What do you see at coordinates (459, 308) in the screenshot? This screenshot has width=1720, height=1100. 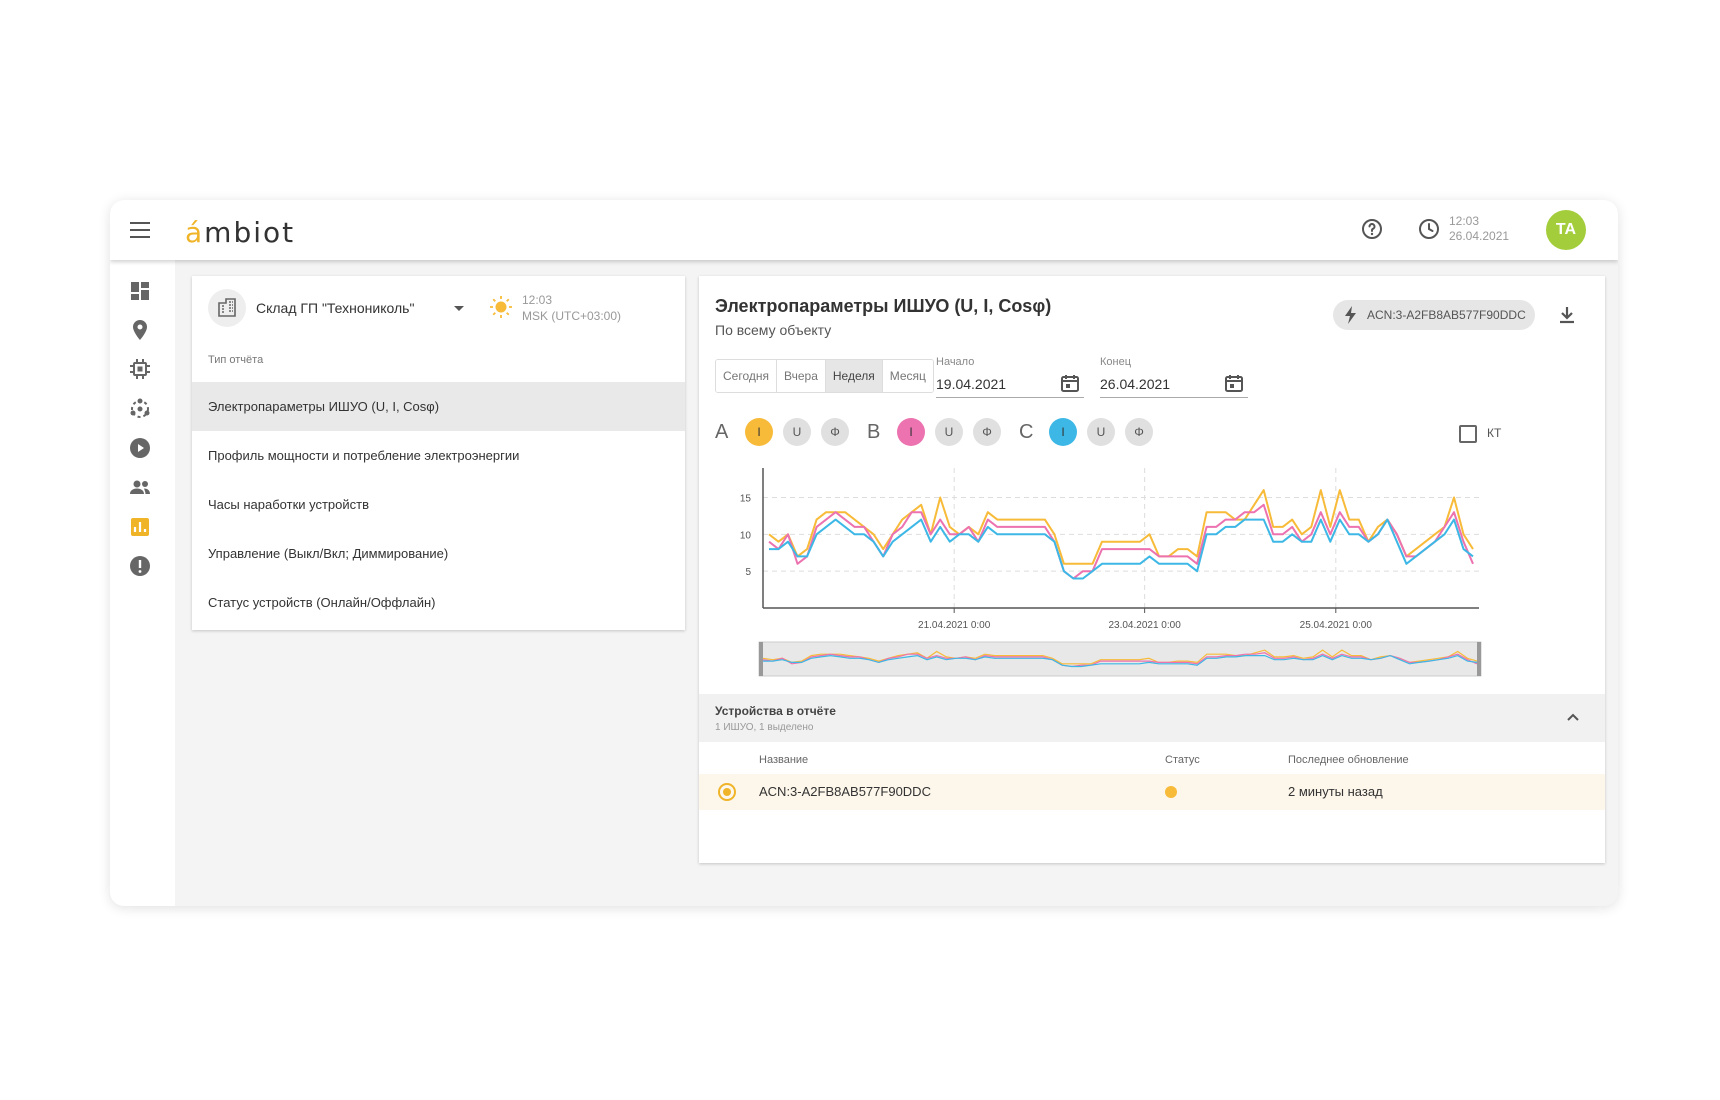 I see `site-dropdown-icon` at bounding box center [459, 308].